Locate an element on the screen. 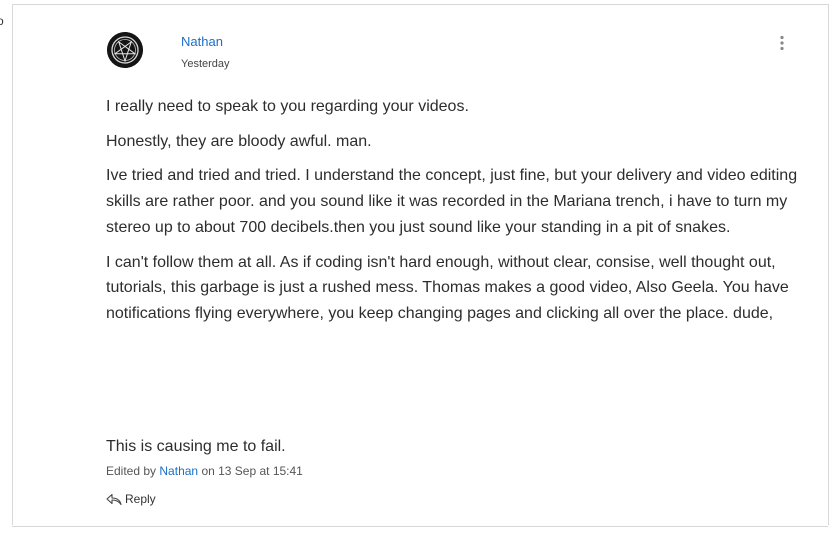  kebab-menu-icon is located at coordinates (782, 43).